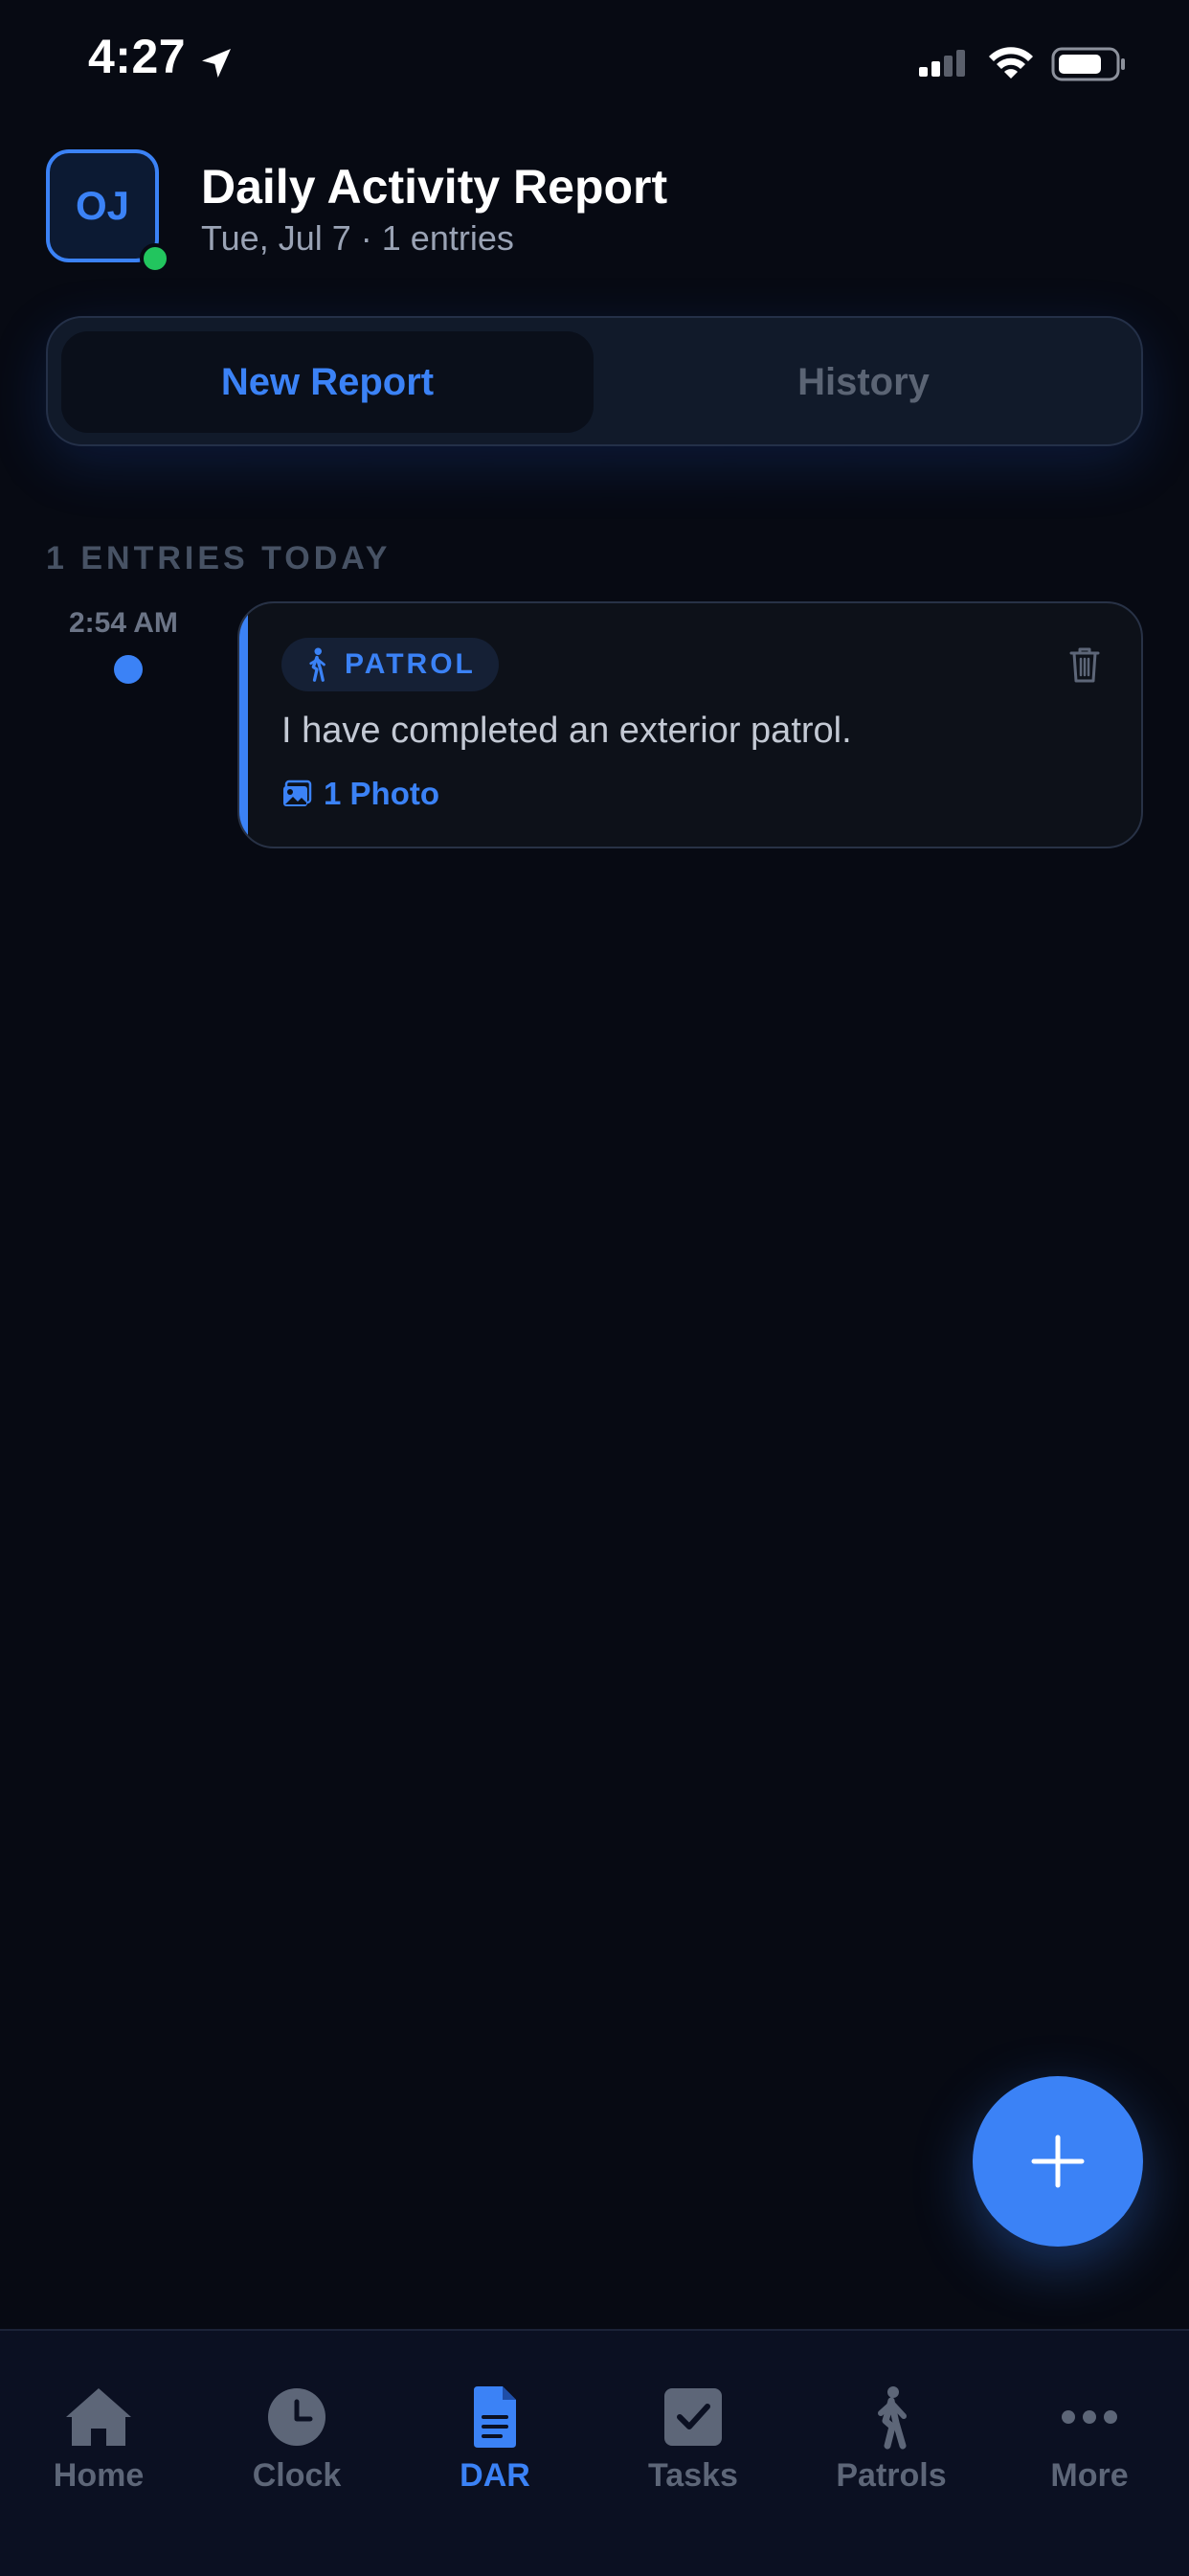 The height and width of the screenshot is (2576, 1189). I want to click on category-badge: PATROL, so click(390, 664).